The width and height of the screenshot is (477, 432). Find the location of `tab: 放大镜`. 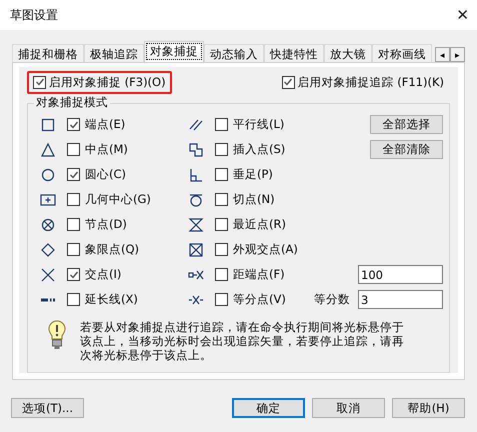

tab: 放大镜 is located at coordinates (348, 53).